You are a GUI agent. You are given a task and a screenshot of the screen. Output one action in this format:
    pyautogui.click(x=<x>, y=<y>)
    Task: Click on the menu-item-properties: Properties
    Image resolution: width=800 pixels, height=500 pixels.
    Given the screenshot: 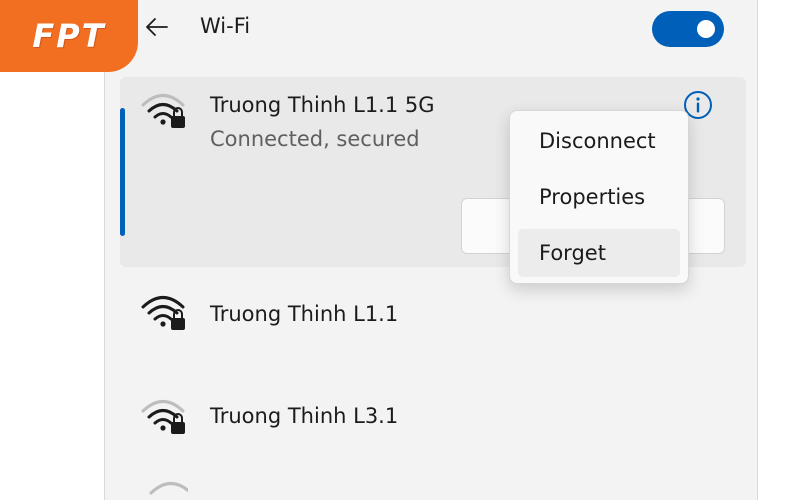 What is the action you would take?
    pyautogui.click(x=599, y=197)
    